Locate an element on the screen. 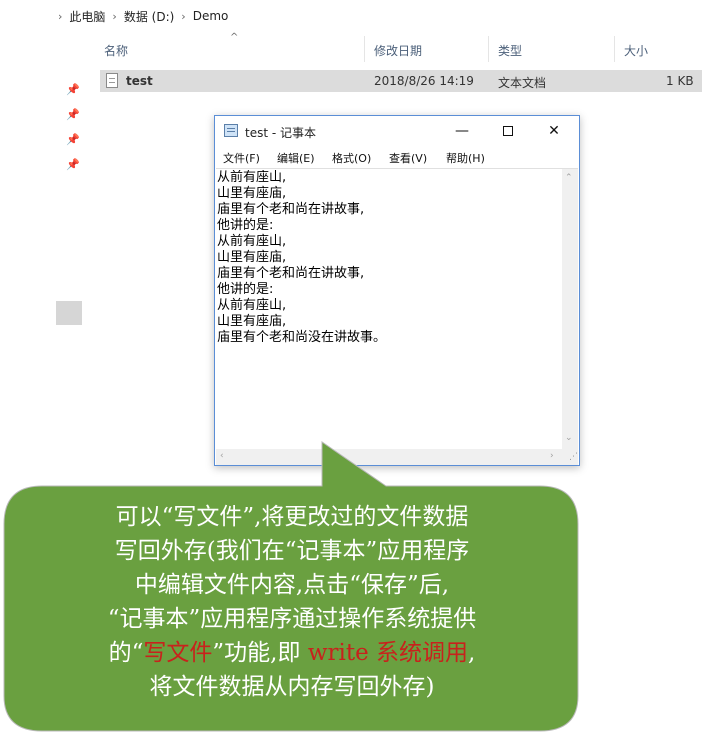 The image size is (702, 733). callout-line: 将文件数据从内存写回外存) is located at coordinates (292, 687).